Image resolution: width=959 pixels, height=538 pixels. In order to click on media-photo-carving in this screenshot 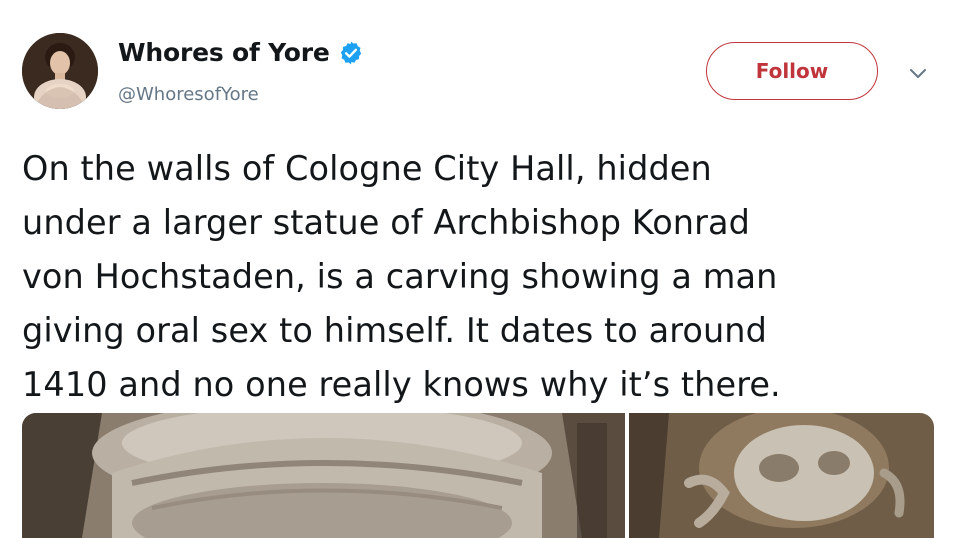, I will do `click(781, 475)`.